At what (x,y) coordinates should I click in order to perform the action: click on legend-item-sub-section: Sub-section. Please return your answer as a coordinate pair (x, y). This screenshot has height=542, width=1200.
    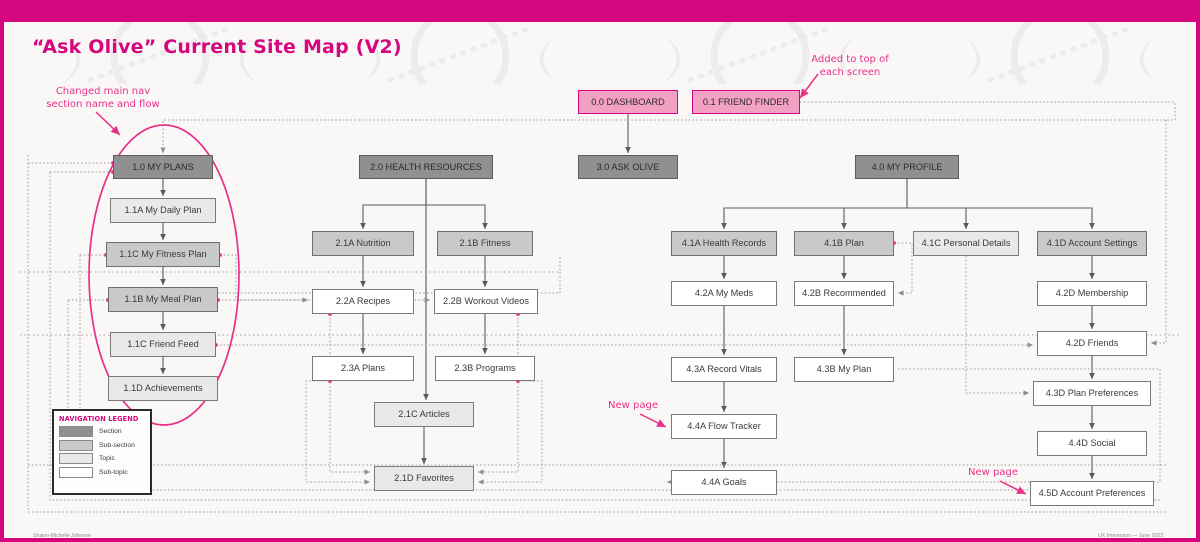
    Looking at the image, I should click on (102, 445).